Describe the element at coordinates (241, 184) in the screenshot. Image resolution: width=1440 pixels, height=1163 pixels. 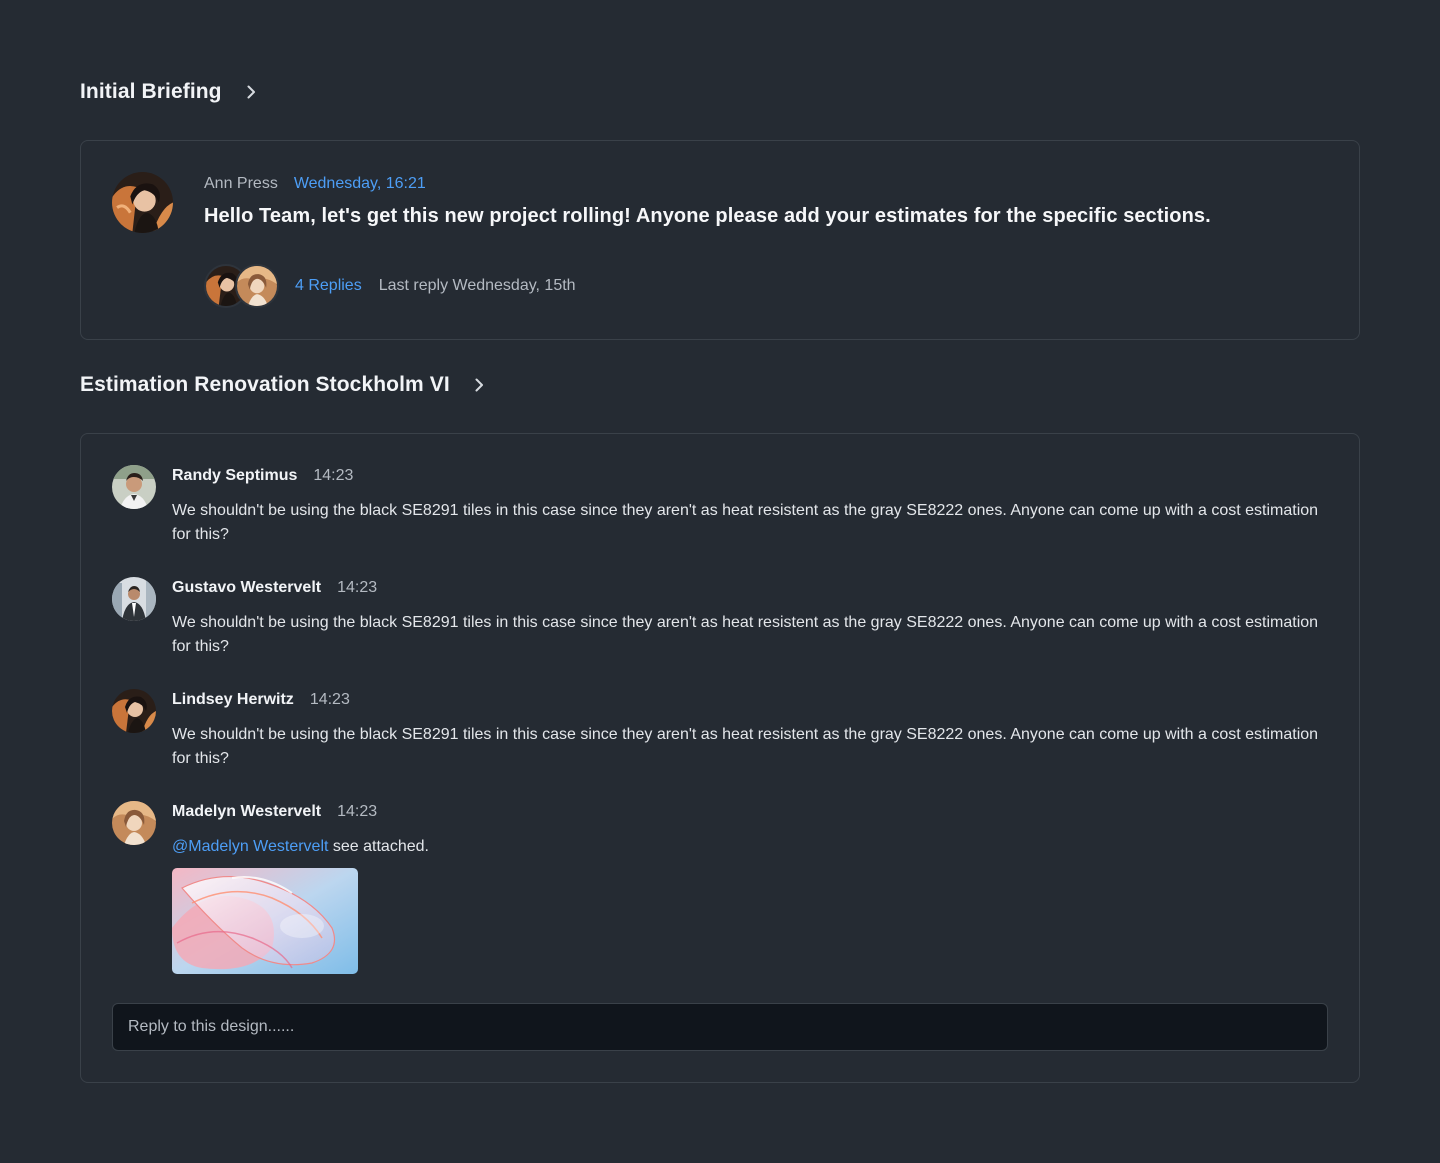
I see `post-author: Ann Press` at that location.